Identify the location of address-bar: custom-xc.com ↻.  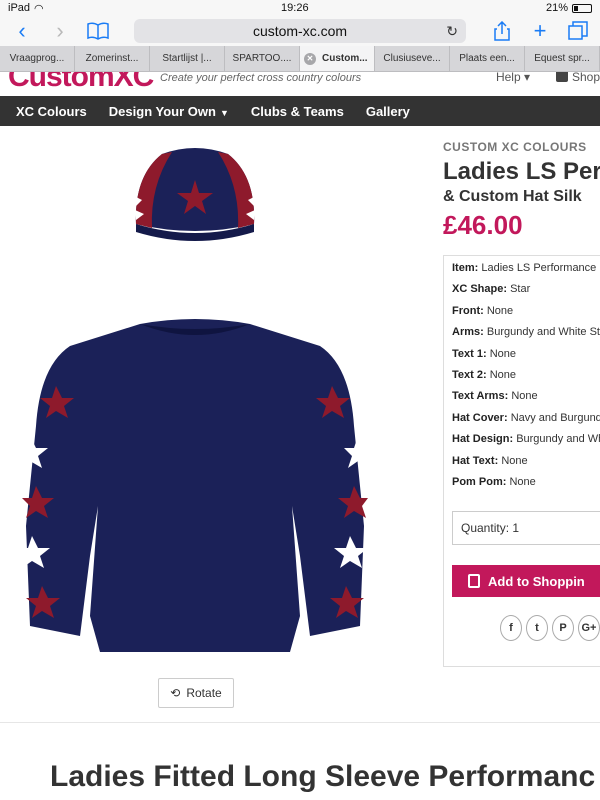
(300, 31).